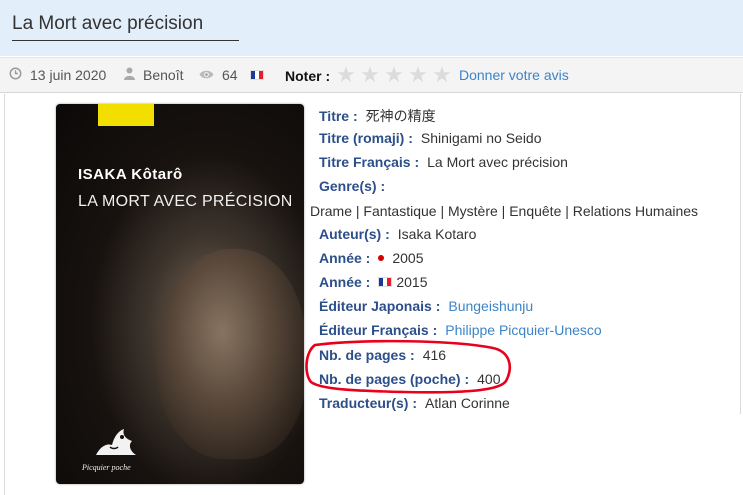  I want to click on publish-date: 13 juin 2020, so click(68, 75).